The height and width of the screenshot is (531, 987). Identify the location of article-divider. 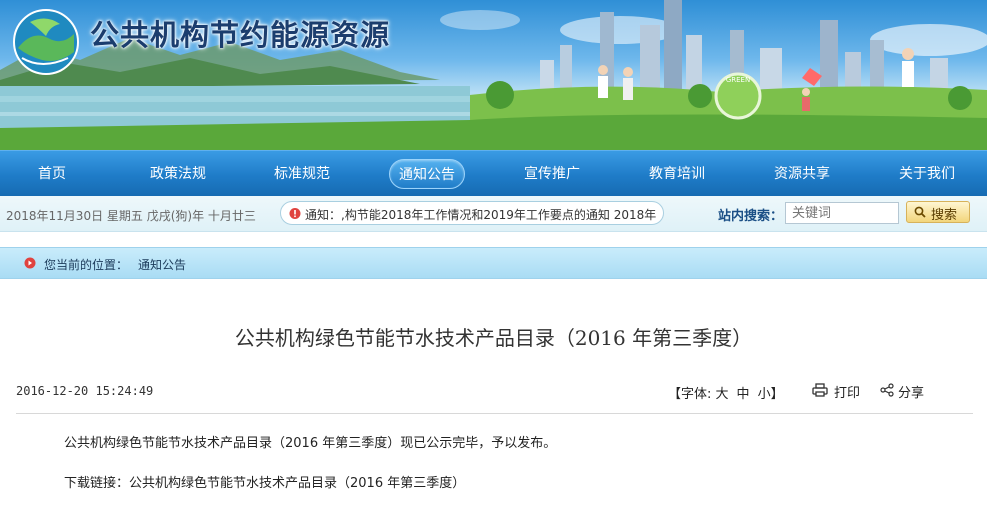
(494, 413).